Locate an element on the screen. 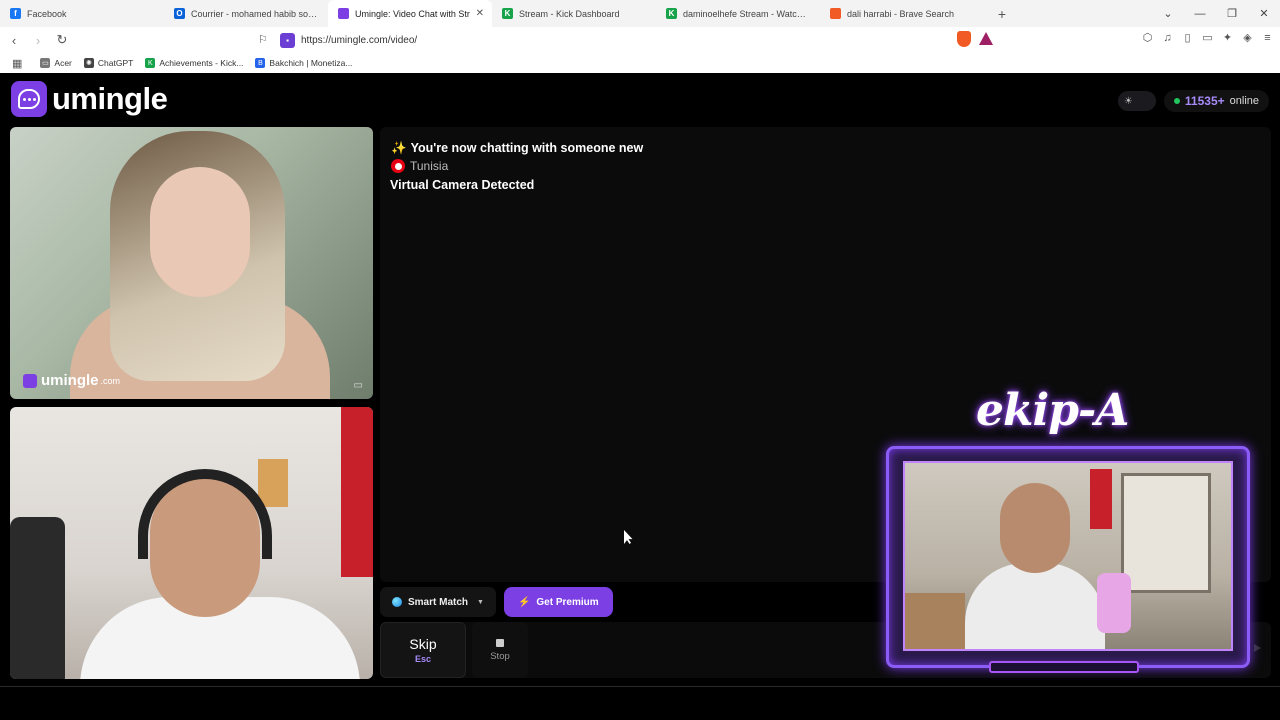 This screenshot has height=720, width=1280. stop-button: Stop is located at coordinates (500, 650).